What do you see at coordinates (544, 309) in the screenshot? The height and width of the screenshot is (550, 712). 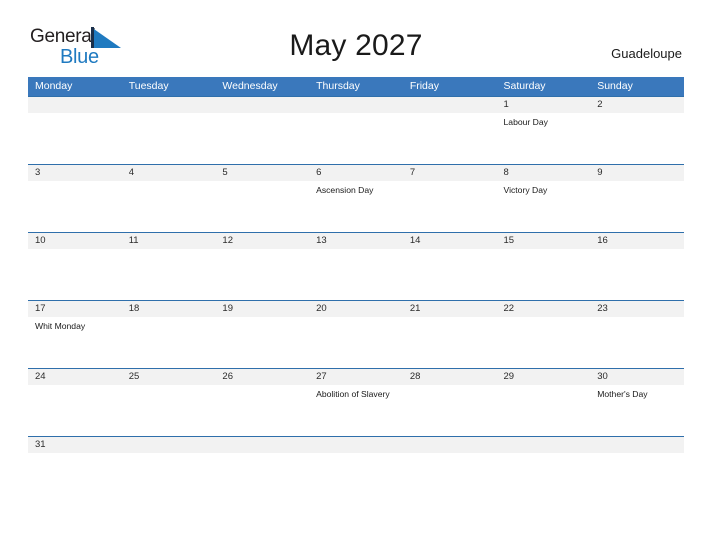 I see `day-number: 22` at bounding box center [544, 309].